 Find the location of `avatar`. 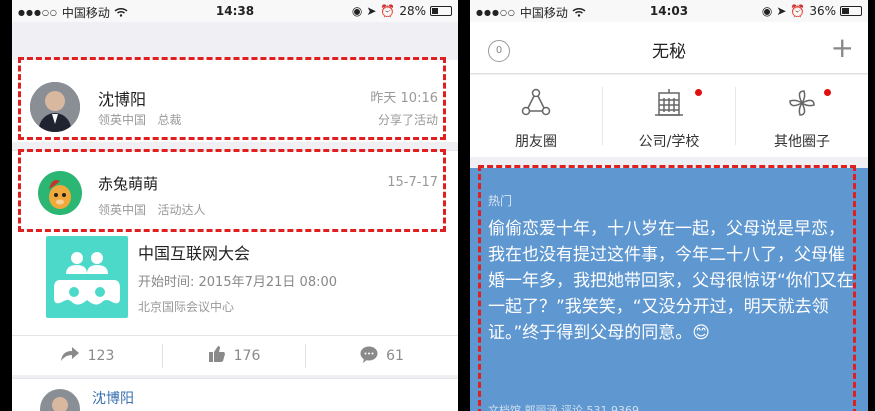

avatar is located at coordinates (60, 400).